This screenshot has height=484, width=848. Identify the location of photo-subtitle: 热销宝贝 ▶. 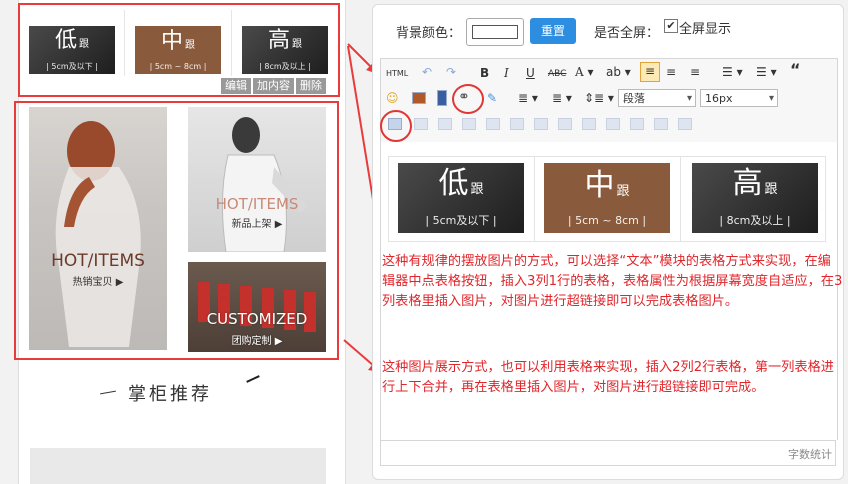
(98, 282).